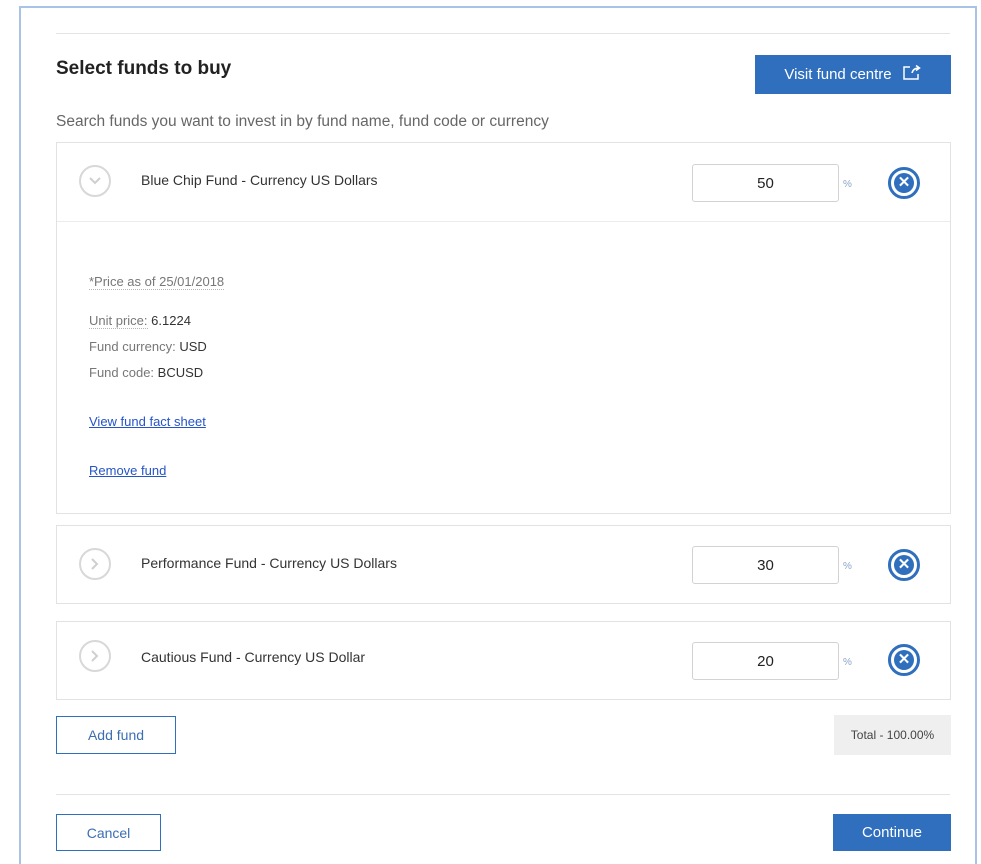 The image size is (981, 864). I want to click on total-percent: Total - 100.00%, so click(892, 735).